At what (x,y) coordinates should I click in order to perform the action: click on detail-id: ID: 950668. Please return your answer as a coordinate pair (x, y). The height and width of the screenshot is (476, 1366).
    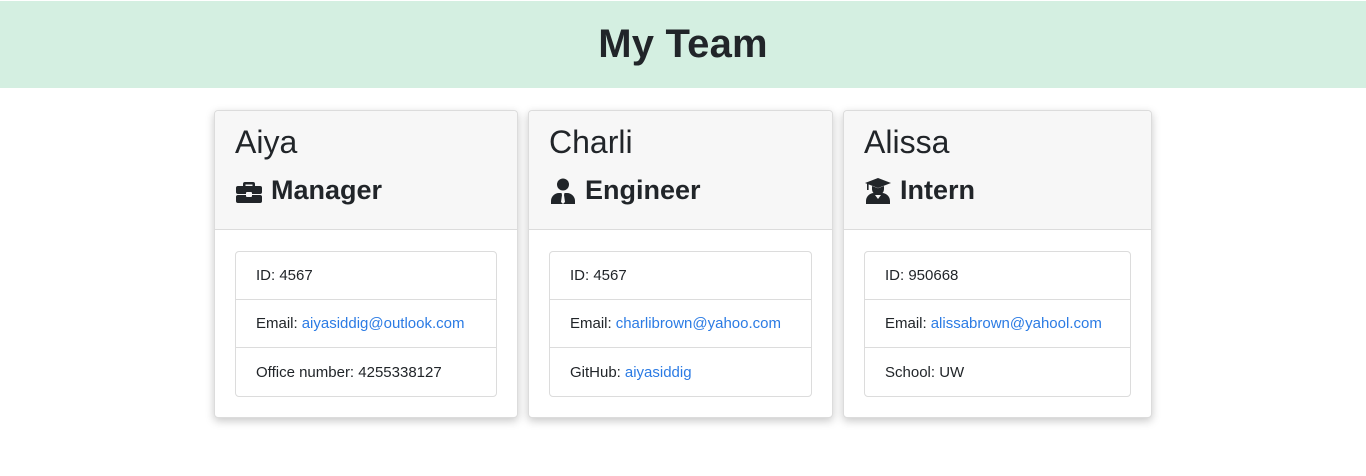
    Looking at the image, I should click on (997, 276).